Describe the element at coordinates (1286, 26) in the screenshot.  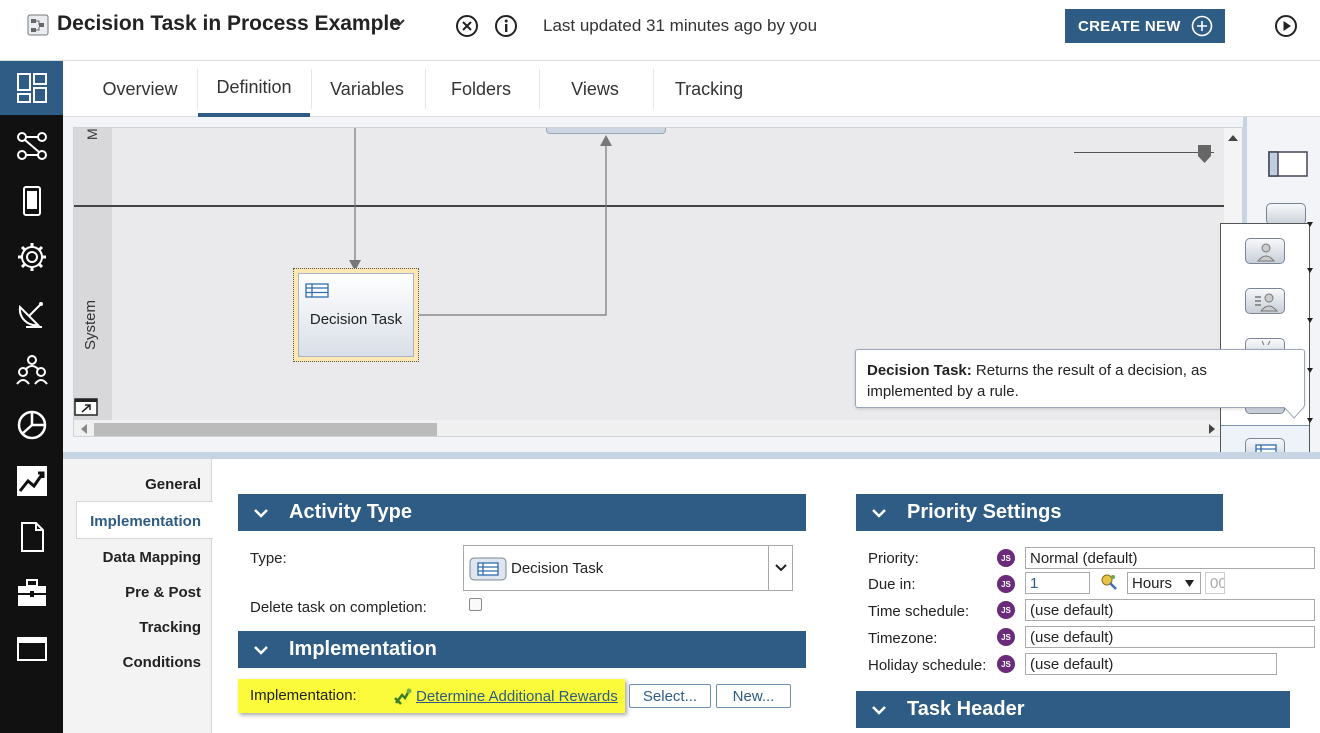
I see `play-icon` at that location.